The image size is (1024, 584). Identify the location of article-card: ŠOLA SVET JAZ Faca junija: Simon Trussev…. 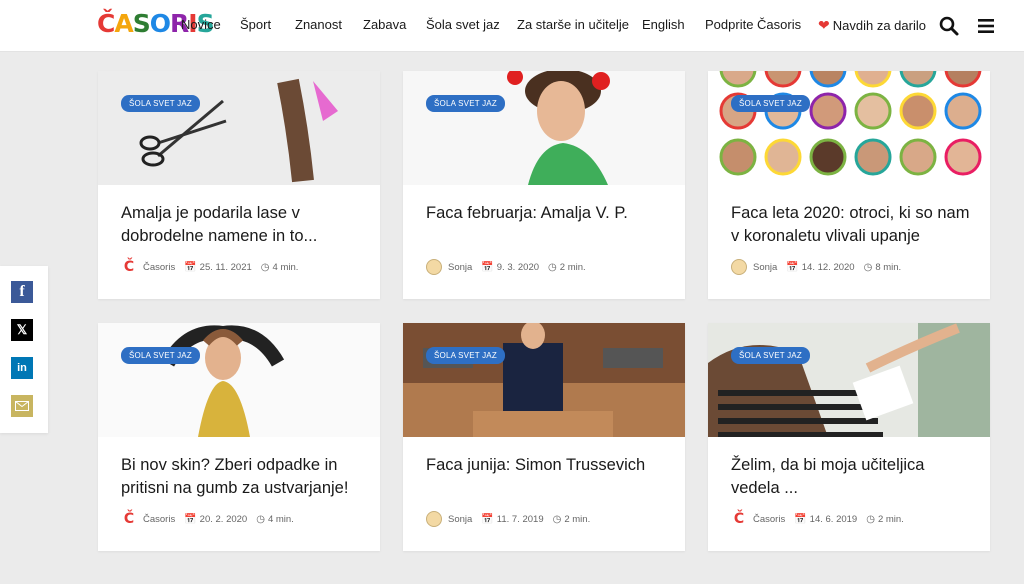
(544, 437).